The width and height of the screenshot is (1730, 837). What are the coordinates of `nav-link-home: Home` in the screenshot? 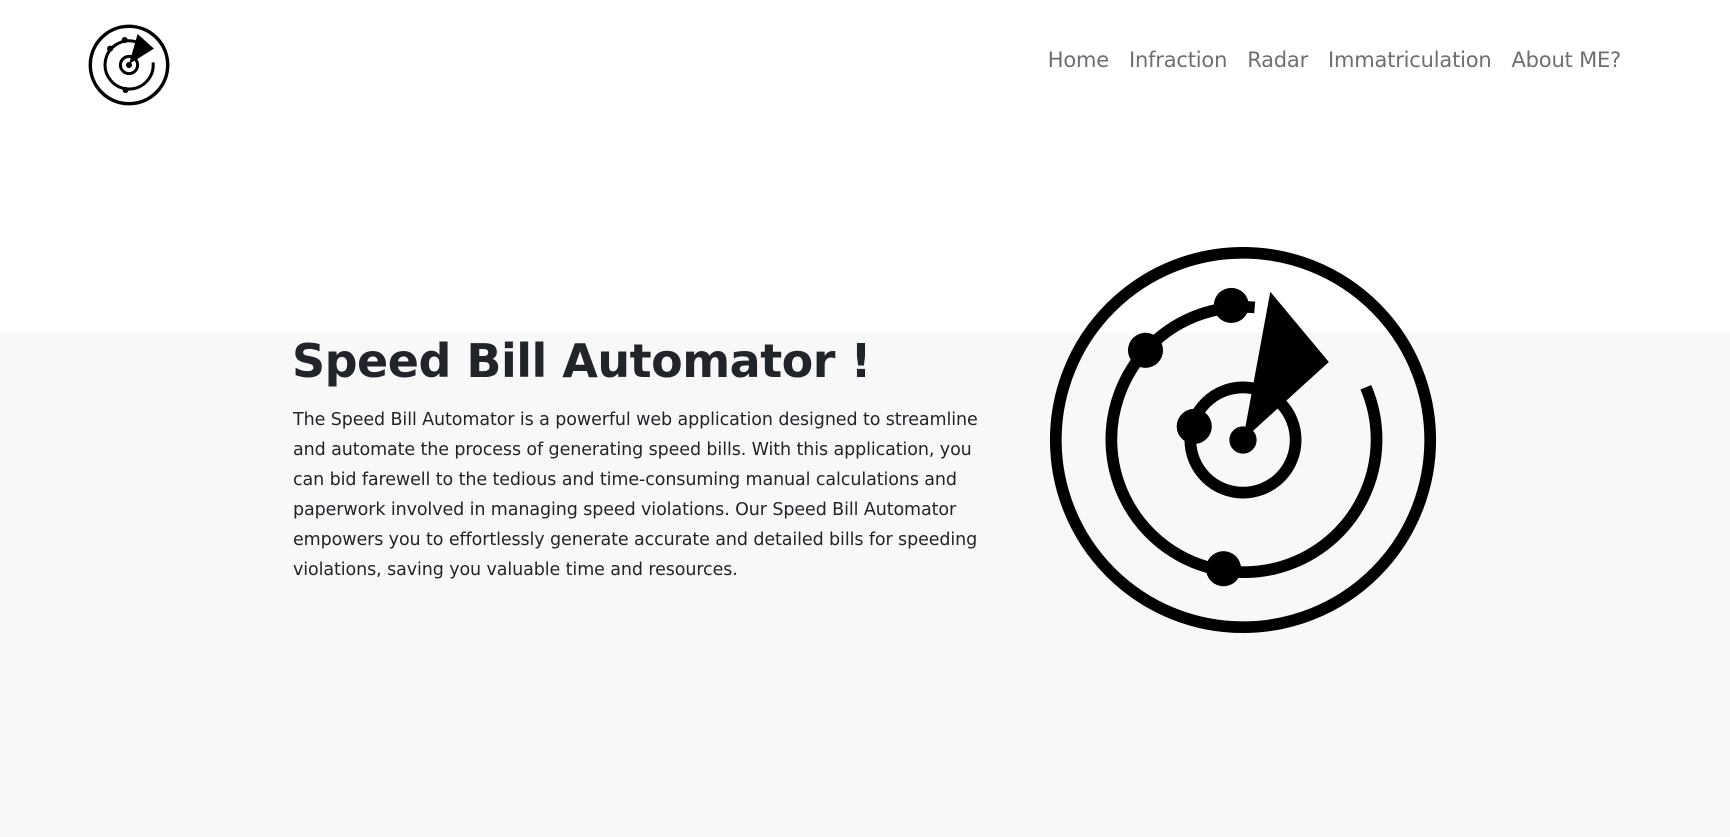 It's located at (1078, 60).